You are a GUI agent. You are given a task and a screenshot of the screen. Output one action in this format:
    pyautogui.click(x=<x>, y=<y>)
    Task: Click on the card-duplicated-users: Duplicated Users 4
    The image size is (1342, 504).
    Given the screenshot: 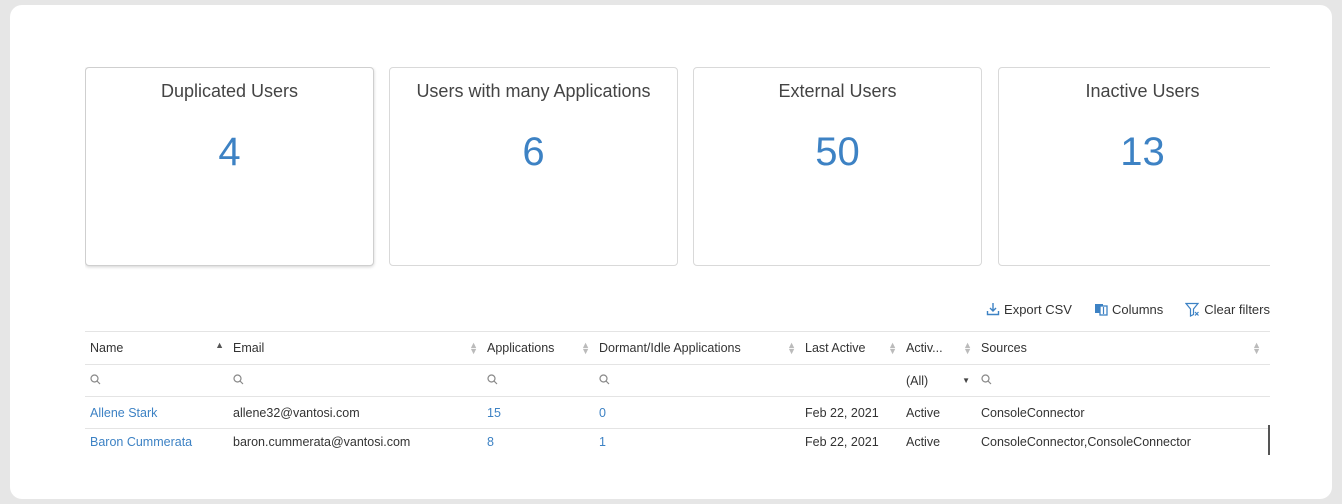 What is the action you would take?
    pyautogui.click(x=229, y=166)
    